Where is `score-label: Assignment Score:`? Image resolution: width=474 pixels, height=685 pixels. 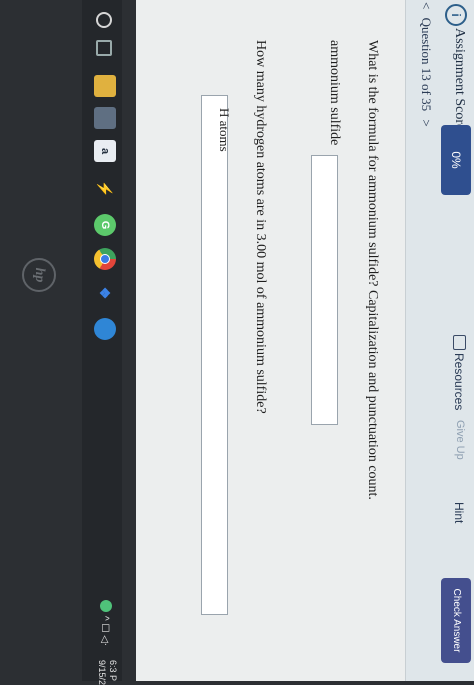
score-label: Assignment Score: is located at coordinates (459, 81).